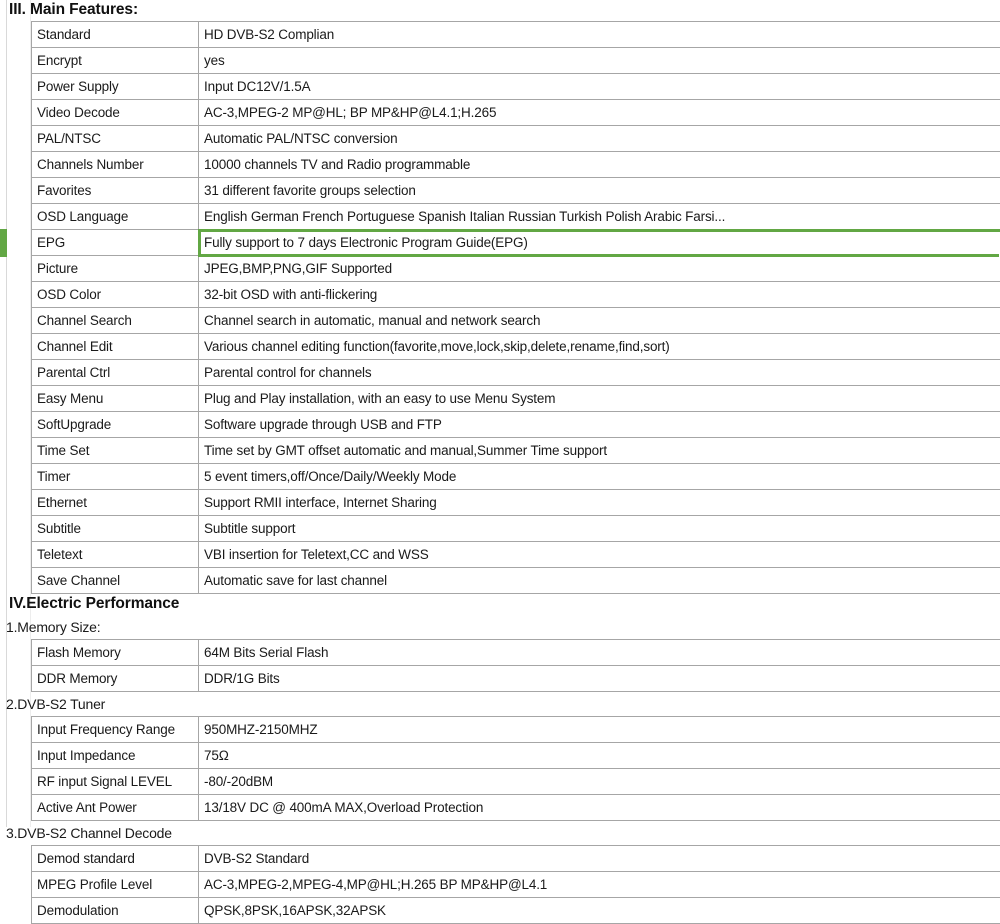 The height and width of the screenshot is (924, 1000). I want to click on feature-key: Channels Number, so click(115, 165).